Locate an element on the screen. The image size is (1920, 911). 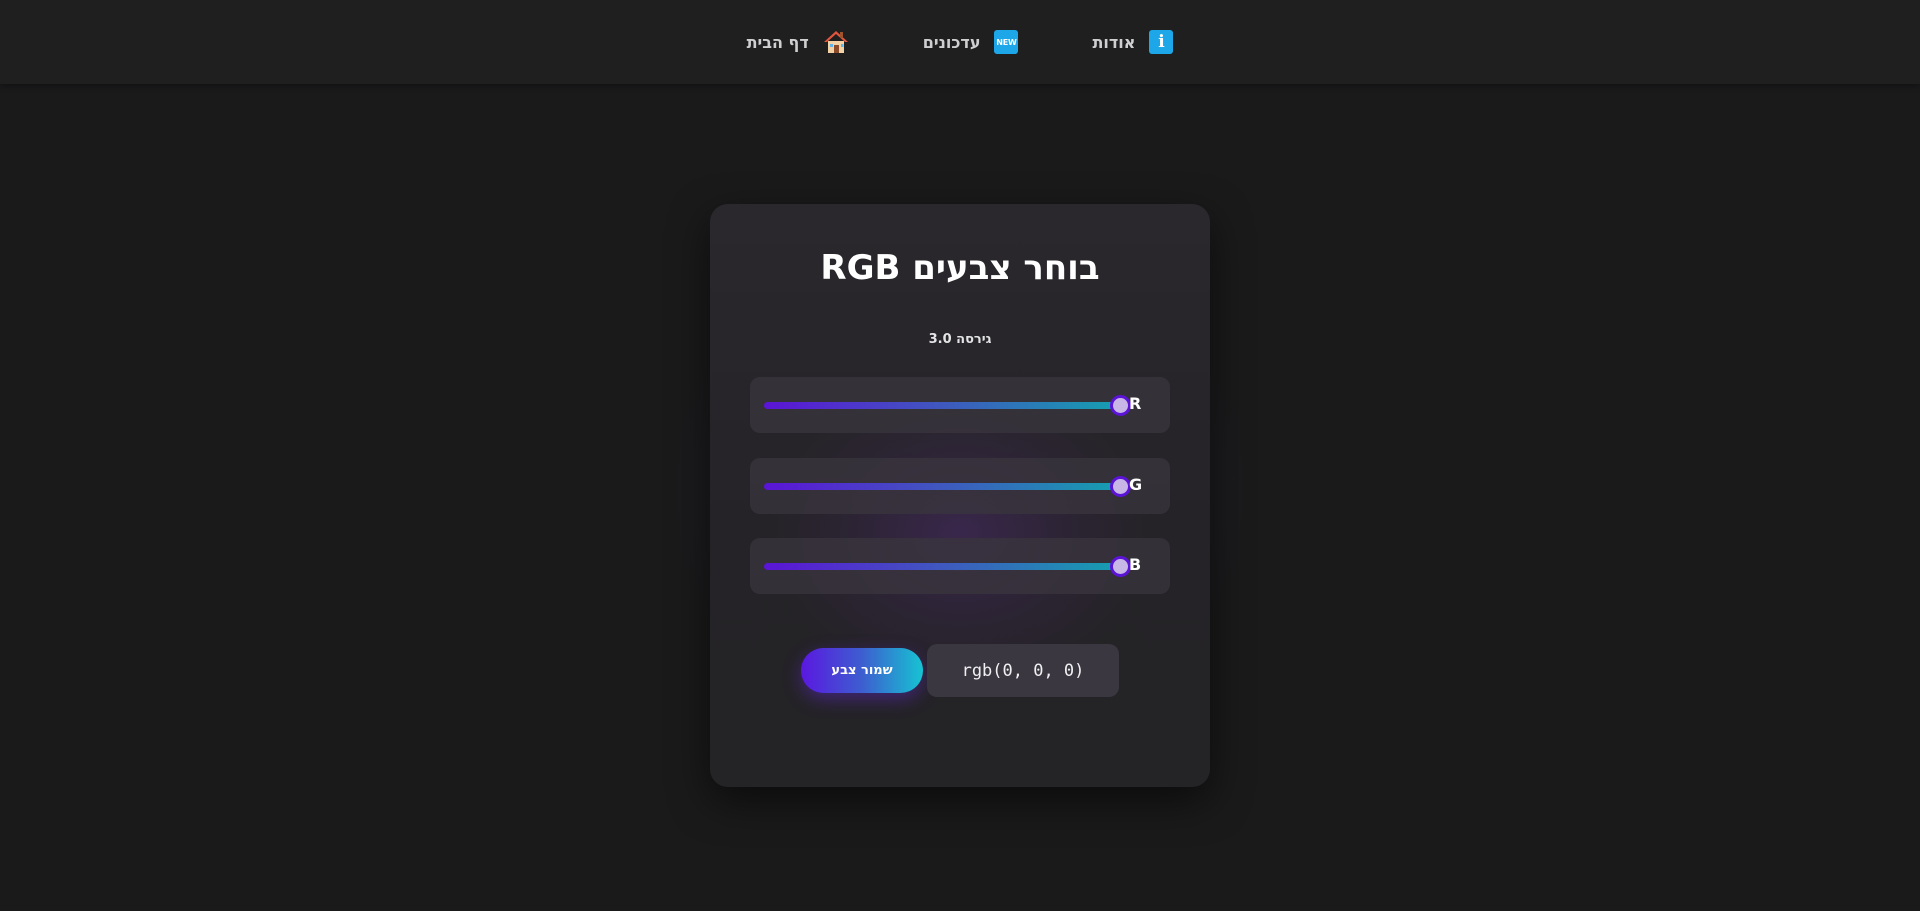
slider-row-green: G is located at coordinates (960, 486).